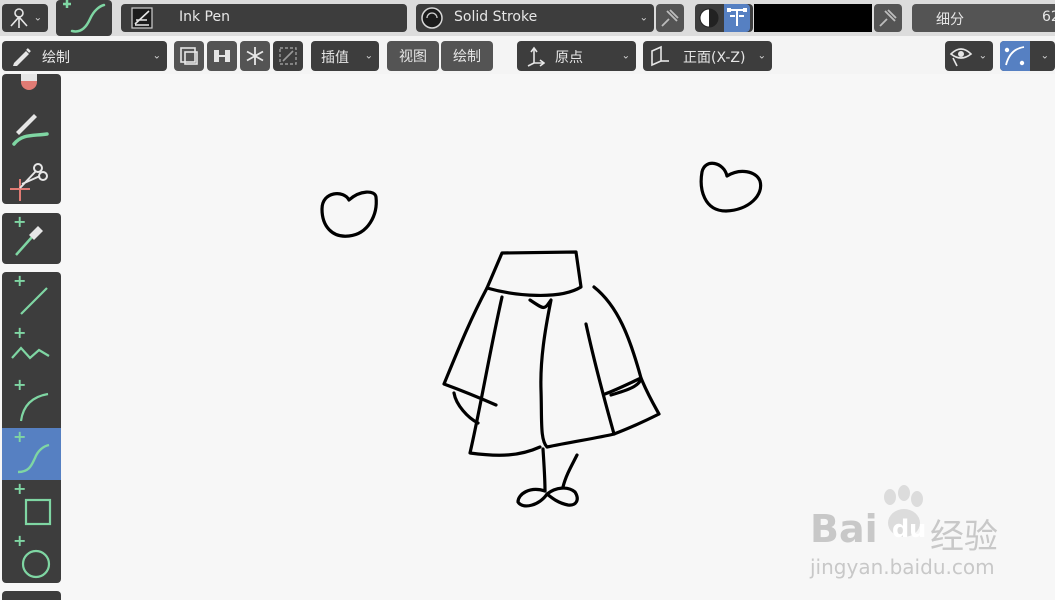  What do you see at coordinates (635, 406) in the screenshot?
I see `sleeve-right-stroke` at bounding box center [635, 406].